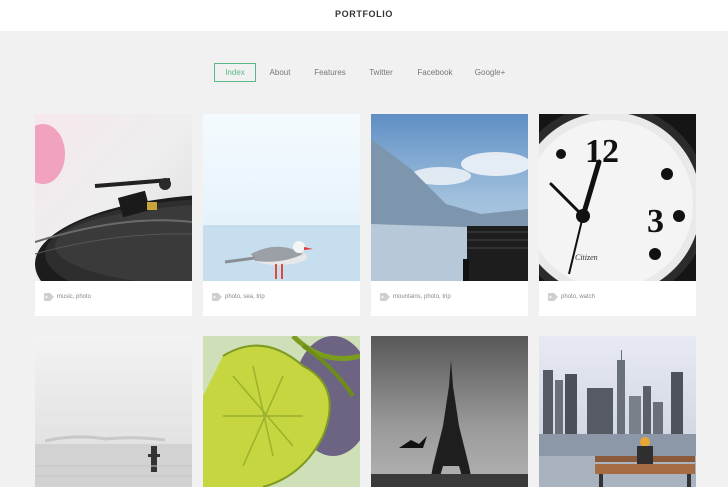 This screenshot has height=487, width=728. I want to click on portfolio-card: music, photo, so click(113, 215).